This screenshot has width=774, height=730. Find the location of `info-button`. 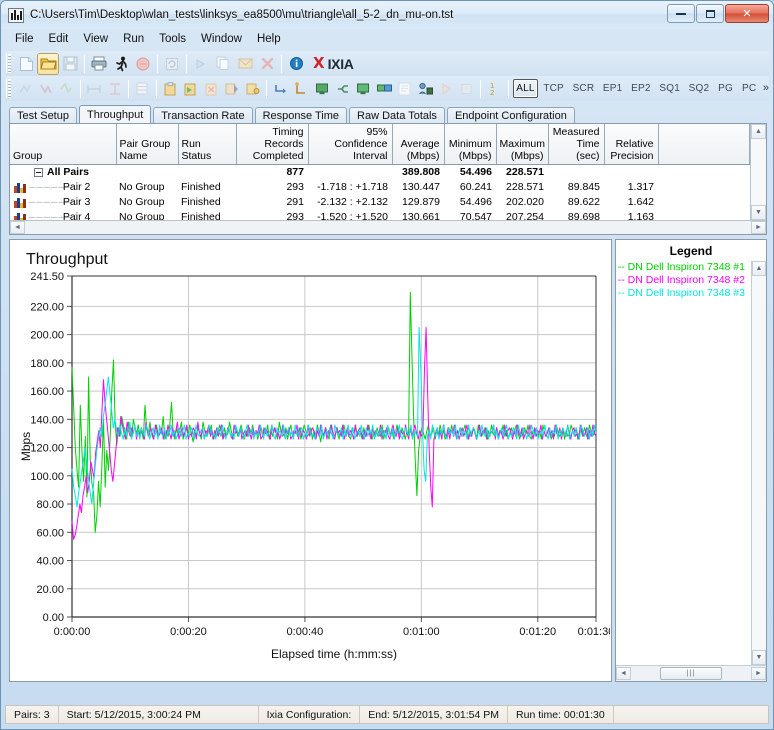

info-button is located at coordinates (296, 64).